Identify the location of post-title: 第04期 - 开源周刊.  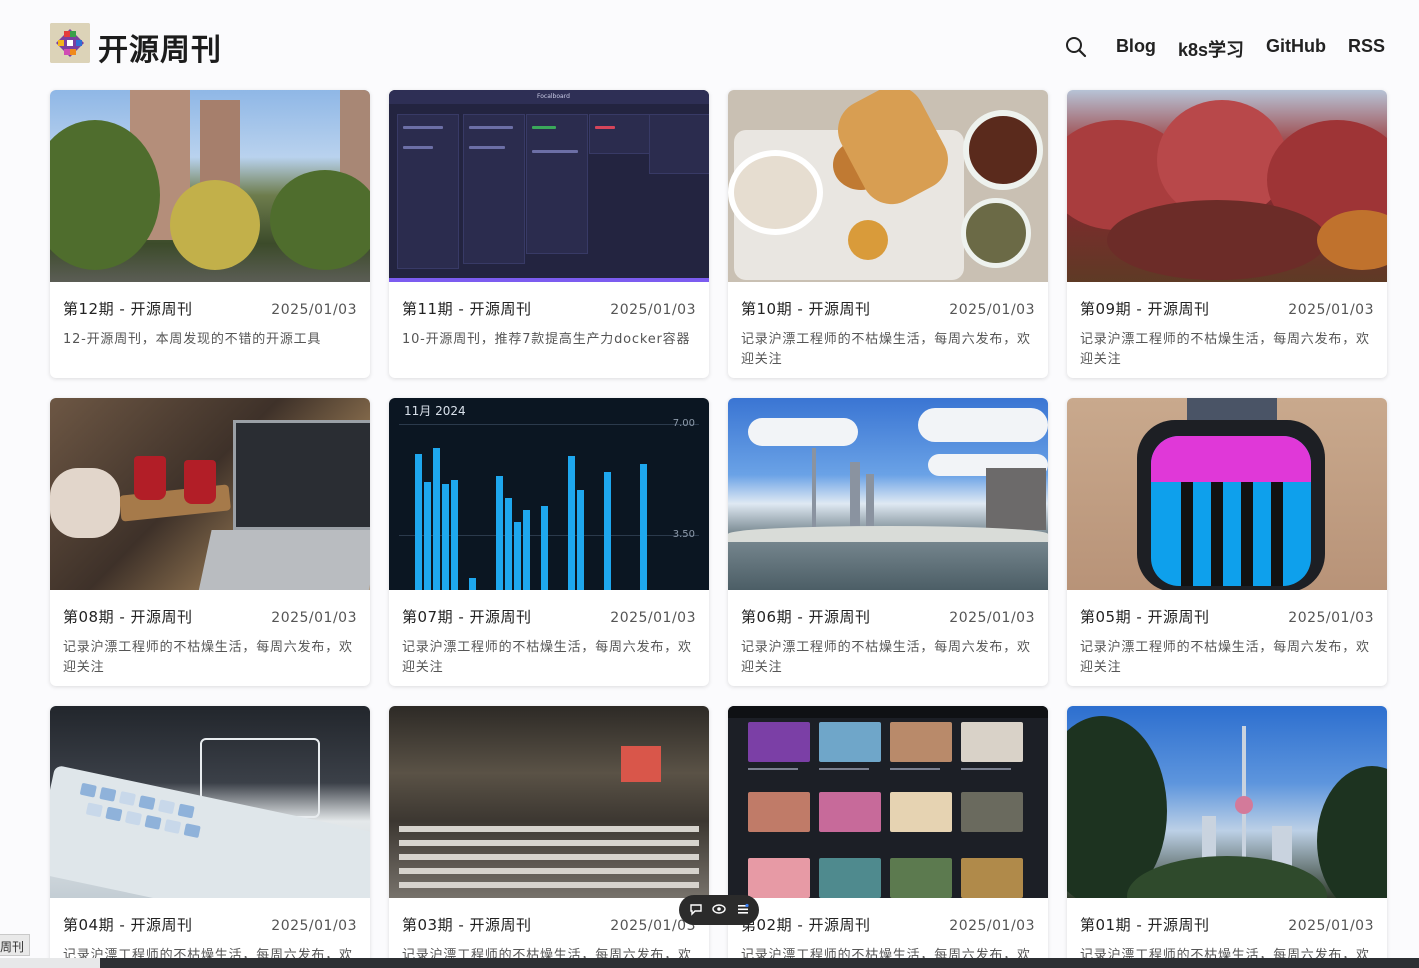
(128, 924).